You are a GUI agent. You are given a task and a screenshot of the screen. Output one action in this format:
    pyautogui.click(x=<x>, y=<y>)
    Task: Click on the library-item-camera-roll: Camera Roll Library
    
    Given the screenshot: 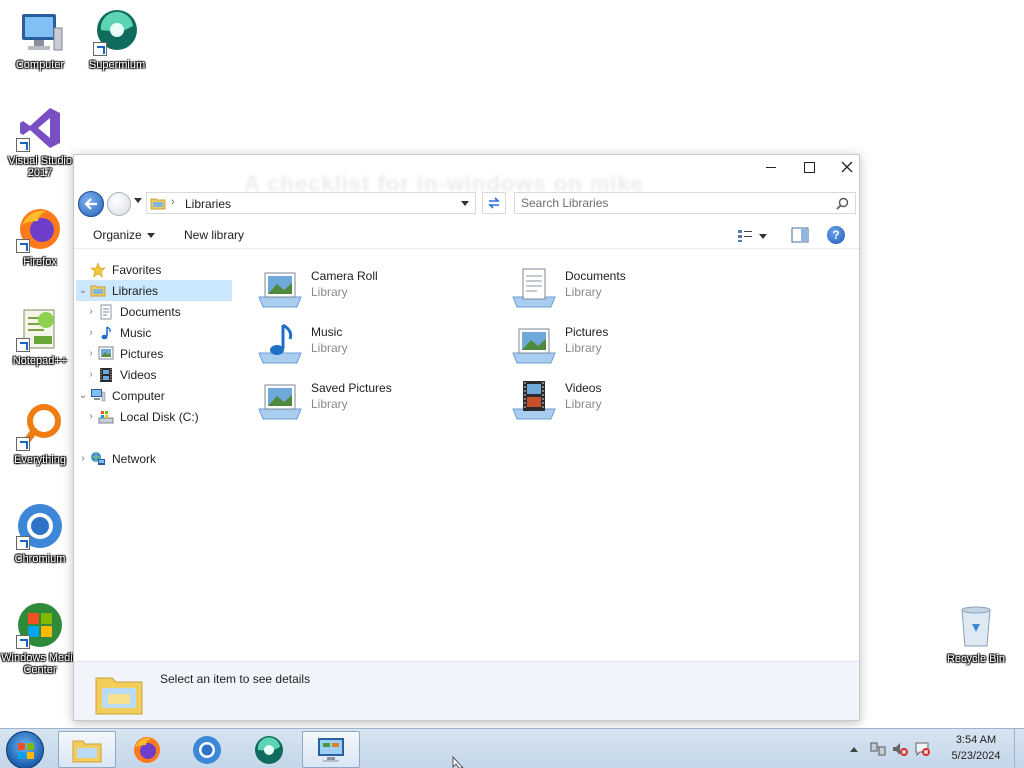 What is the action you would take?
    pyautogui.click(x=369, y=286)
    